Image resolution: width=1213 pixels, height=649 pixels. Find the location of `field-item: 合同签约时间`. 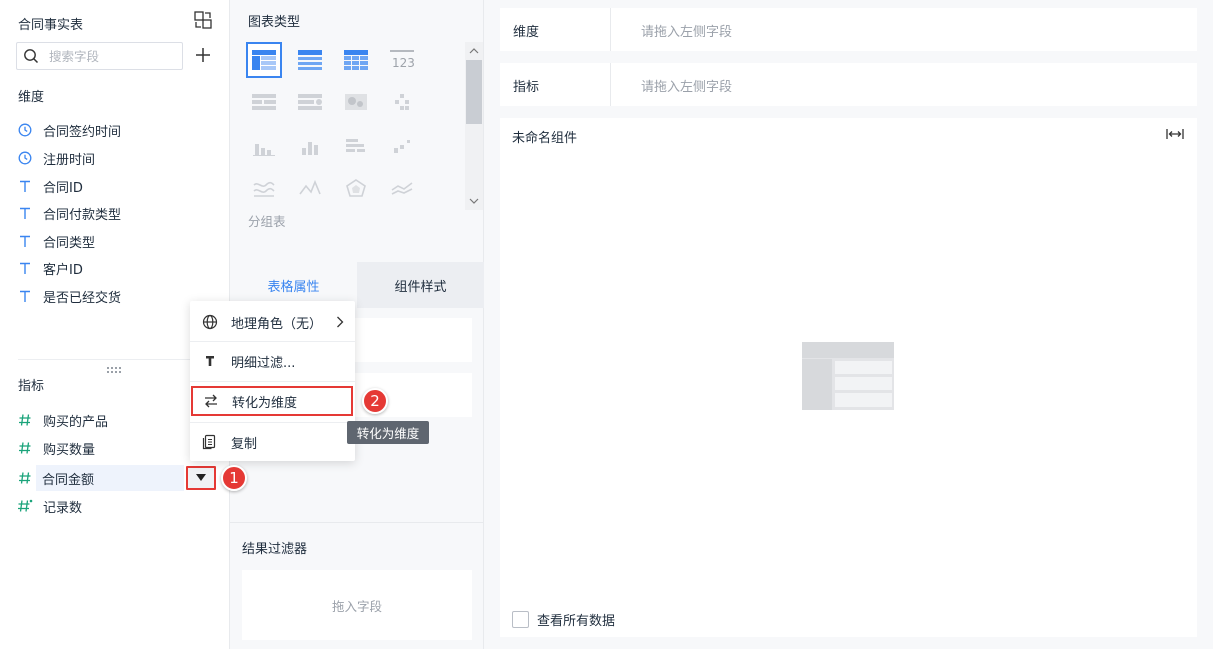

field-item: 合同签约时间 is located at coordinates (116, 130).